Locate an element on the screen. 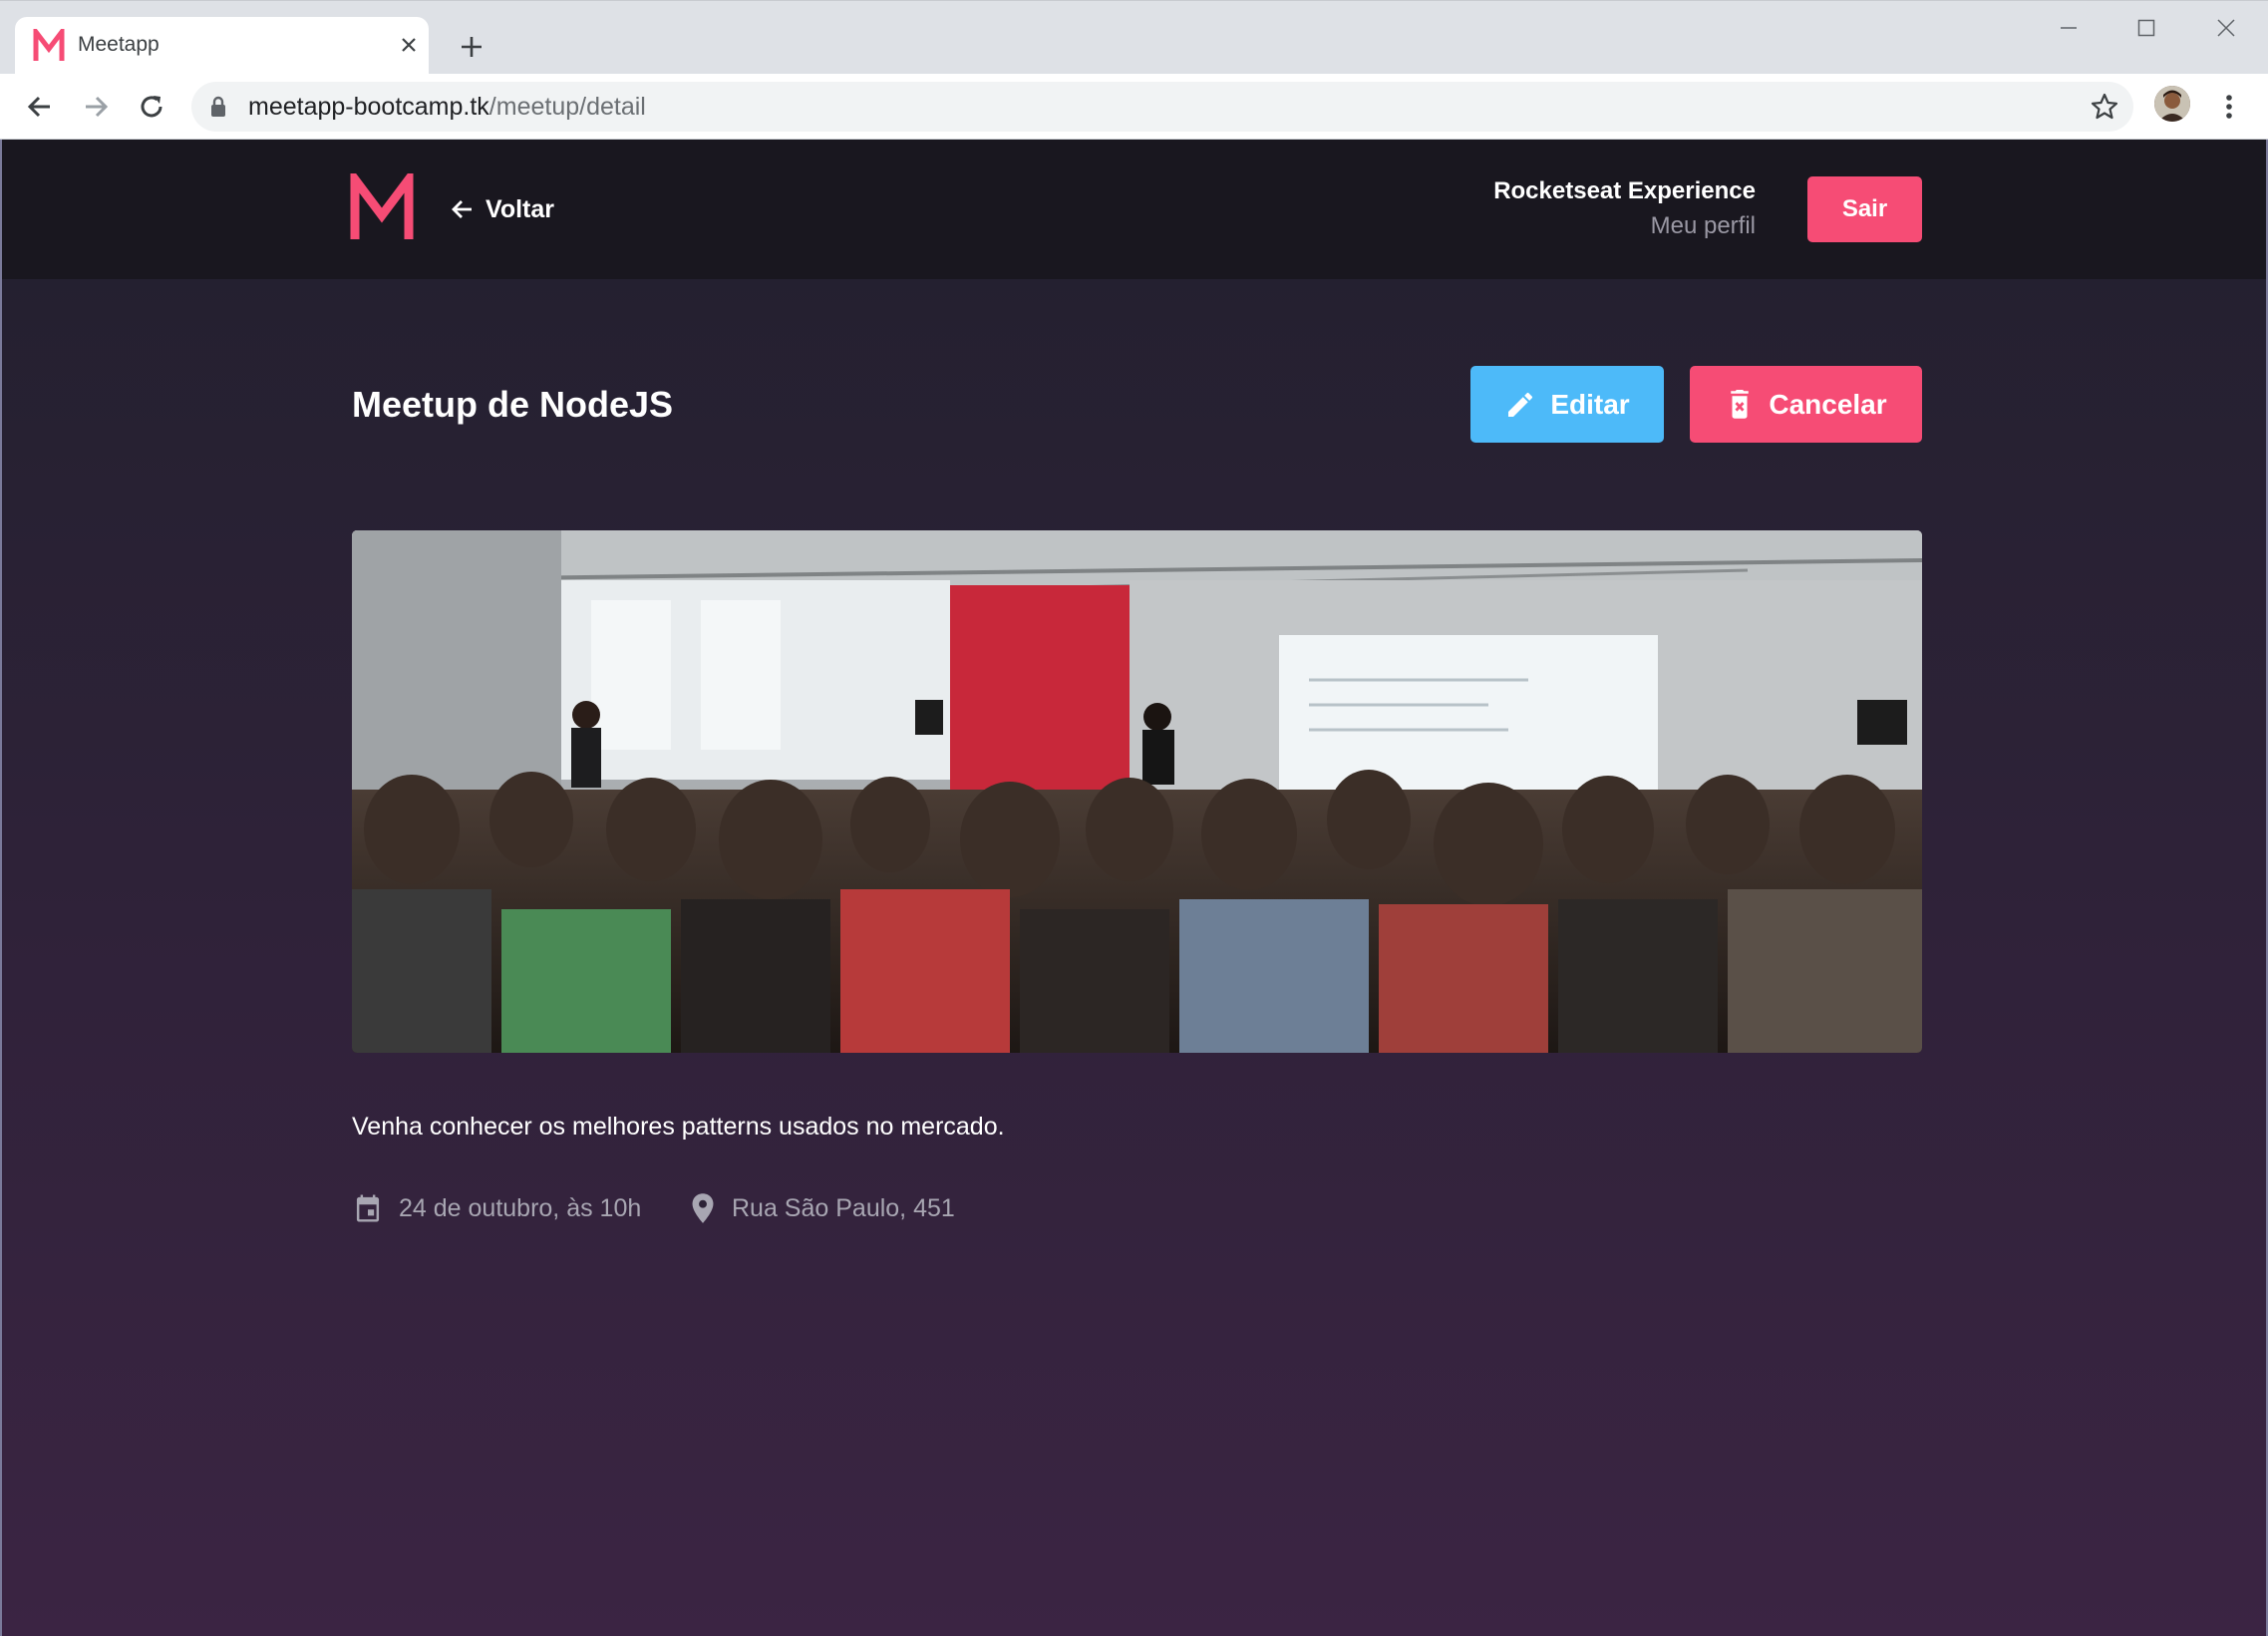 This screenshot has height=1636, width=2268. reload-icon is located at coordinates (151, 107).